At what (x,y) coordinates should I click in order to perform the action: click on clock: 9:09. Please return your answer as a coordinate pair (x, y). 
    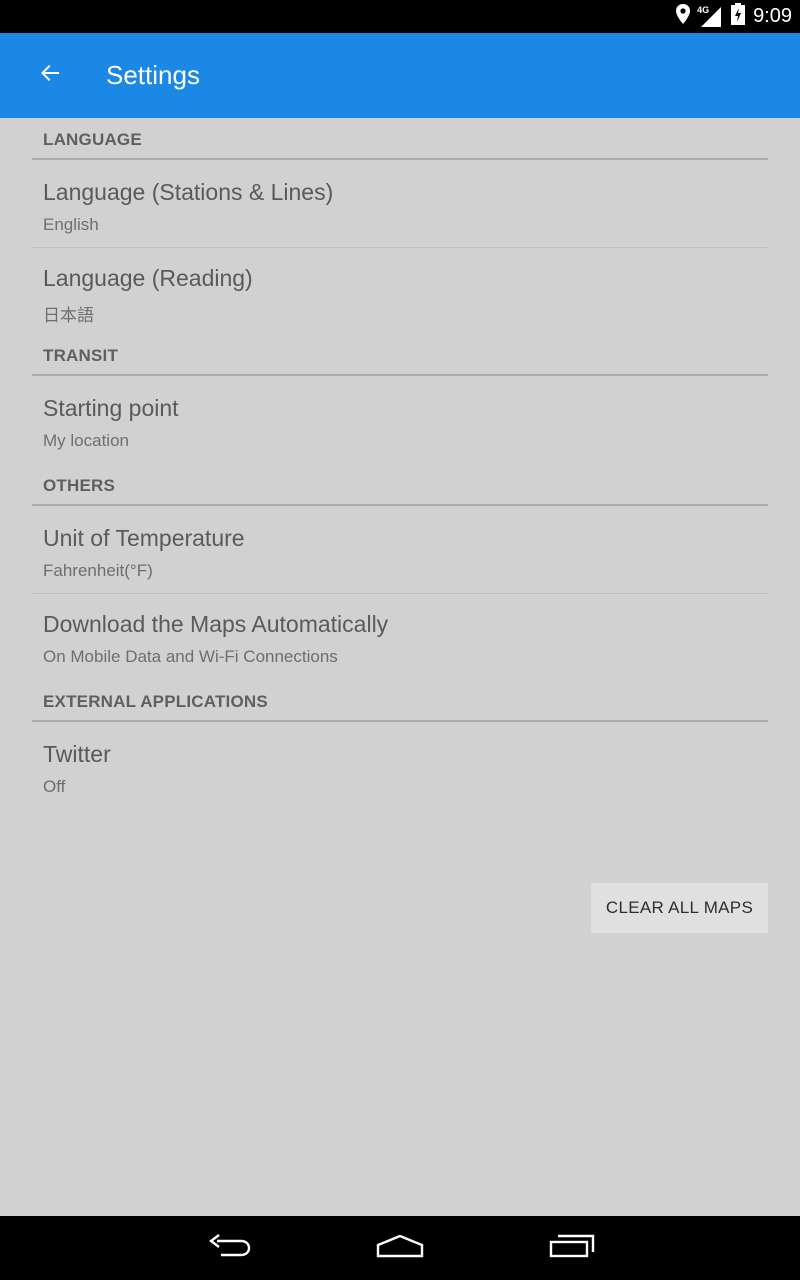
    Looking at the image, I should click on (772, 16).